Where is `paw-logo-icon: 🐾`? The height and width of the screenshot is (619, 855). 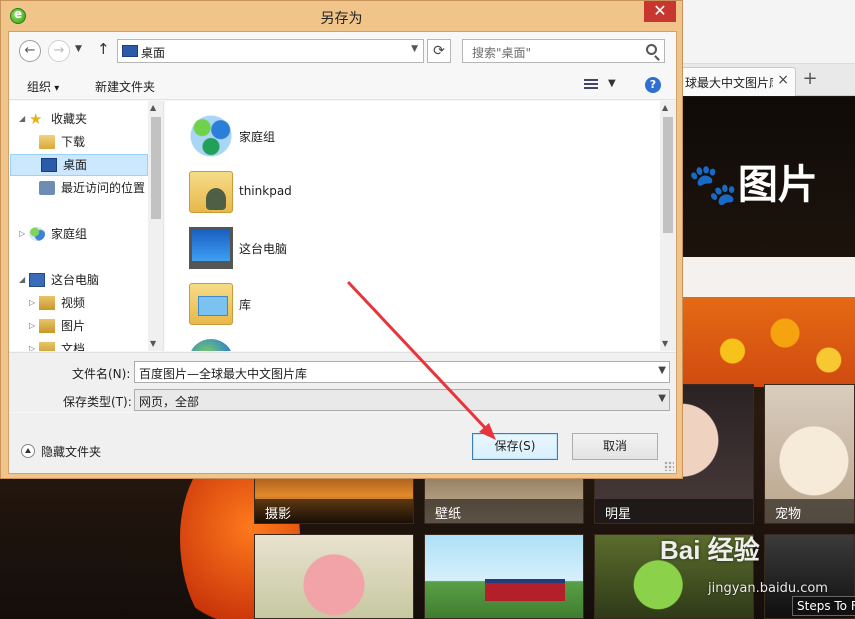 paw-logo-icon: 🐾 is located at coordinates (713, 185).